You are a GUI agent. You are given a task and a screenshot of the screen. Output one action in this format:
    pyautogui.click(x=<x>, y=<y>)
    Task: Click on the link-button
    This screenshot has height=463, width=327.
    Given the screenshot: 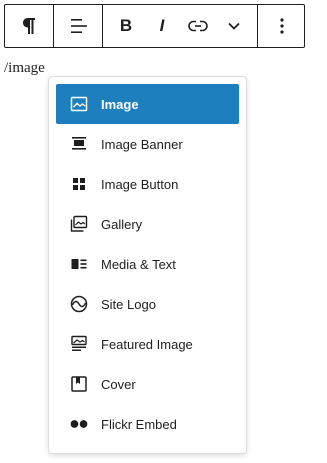 What is the action you would take?
    pyautogui.click(x=198, y=26)
    